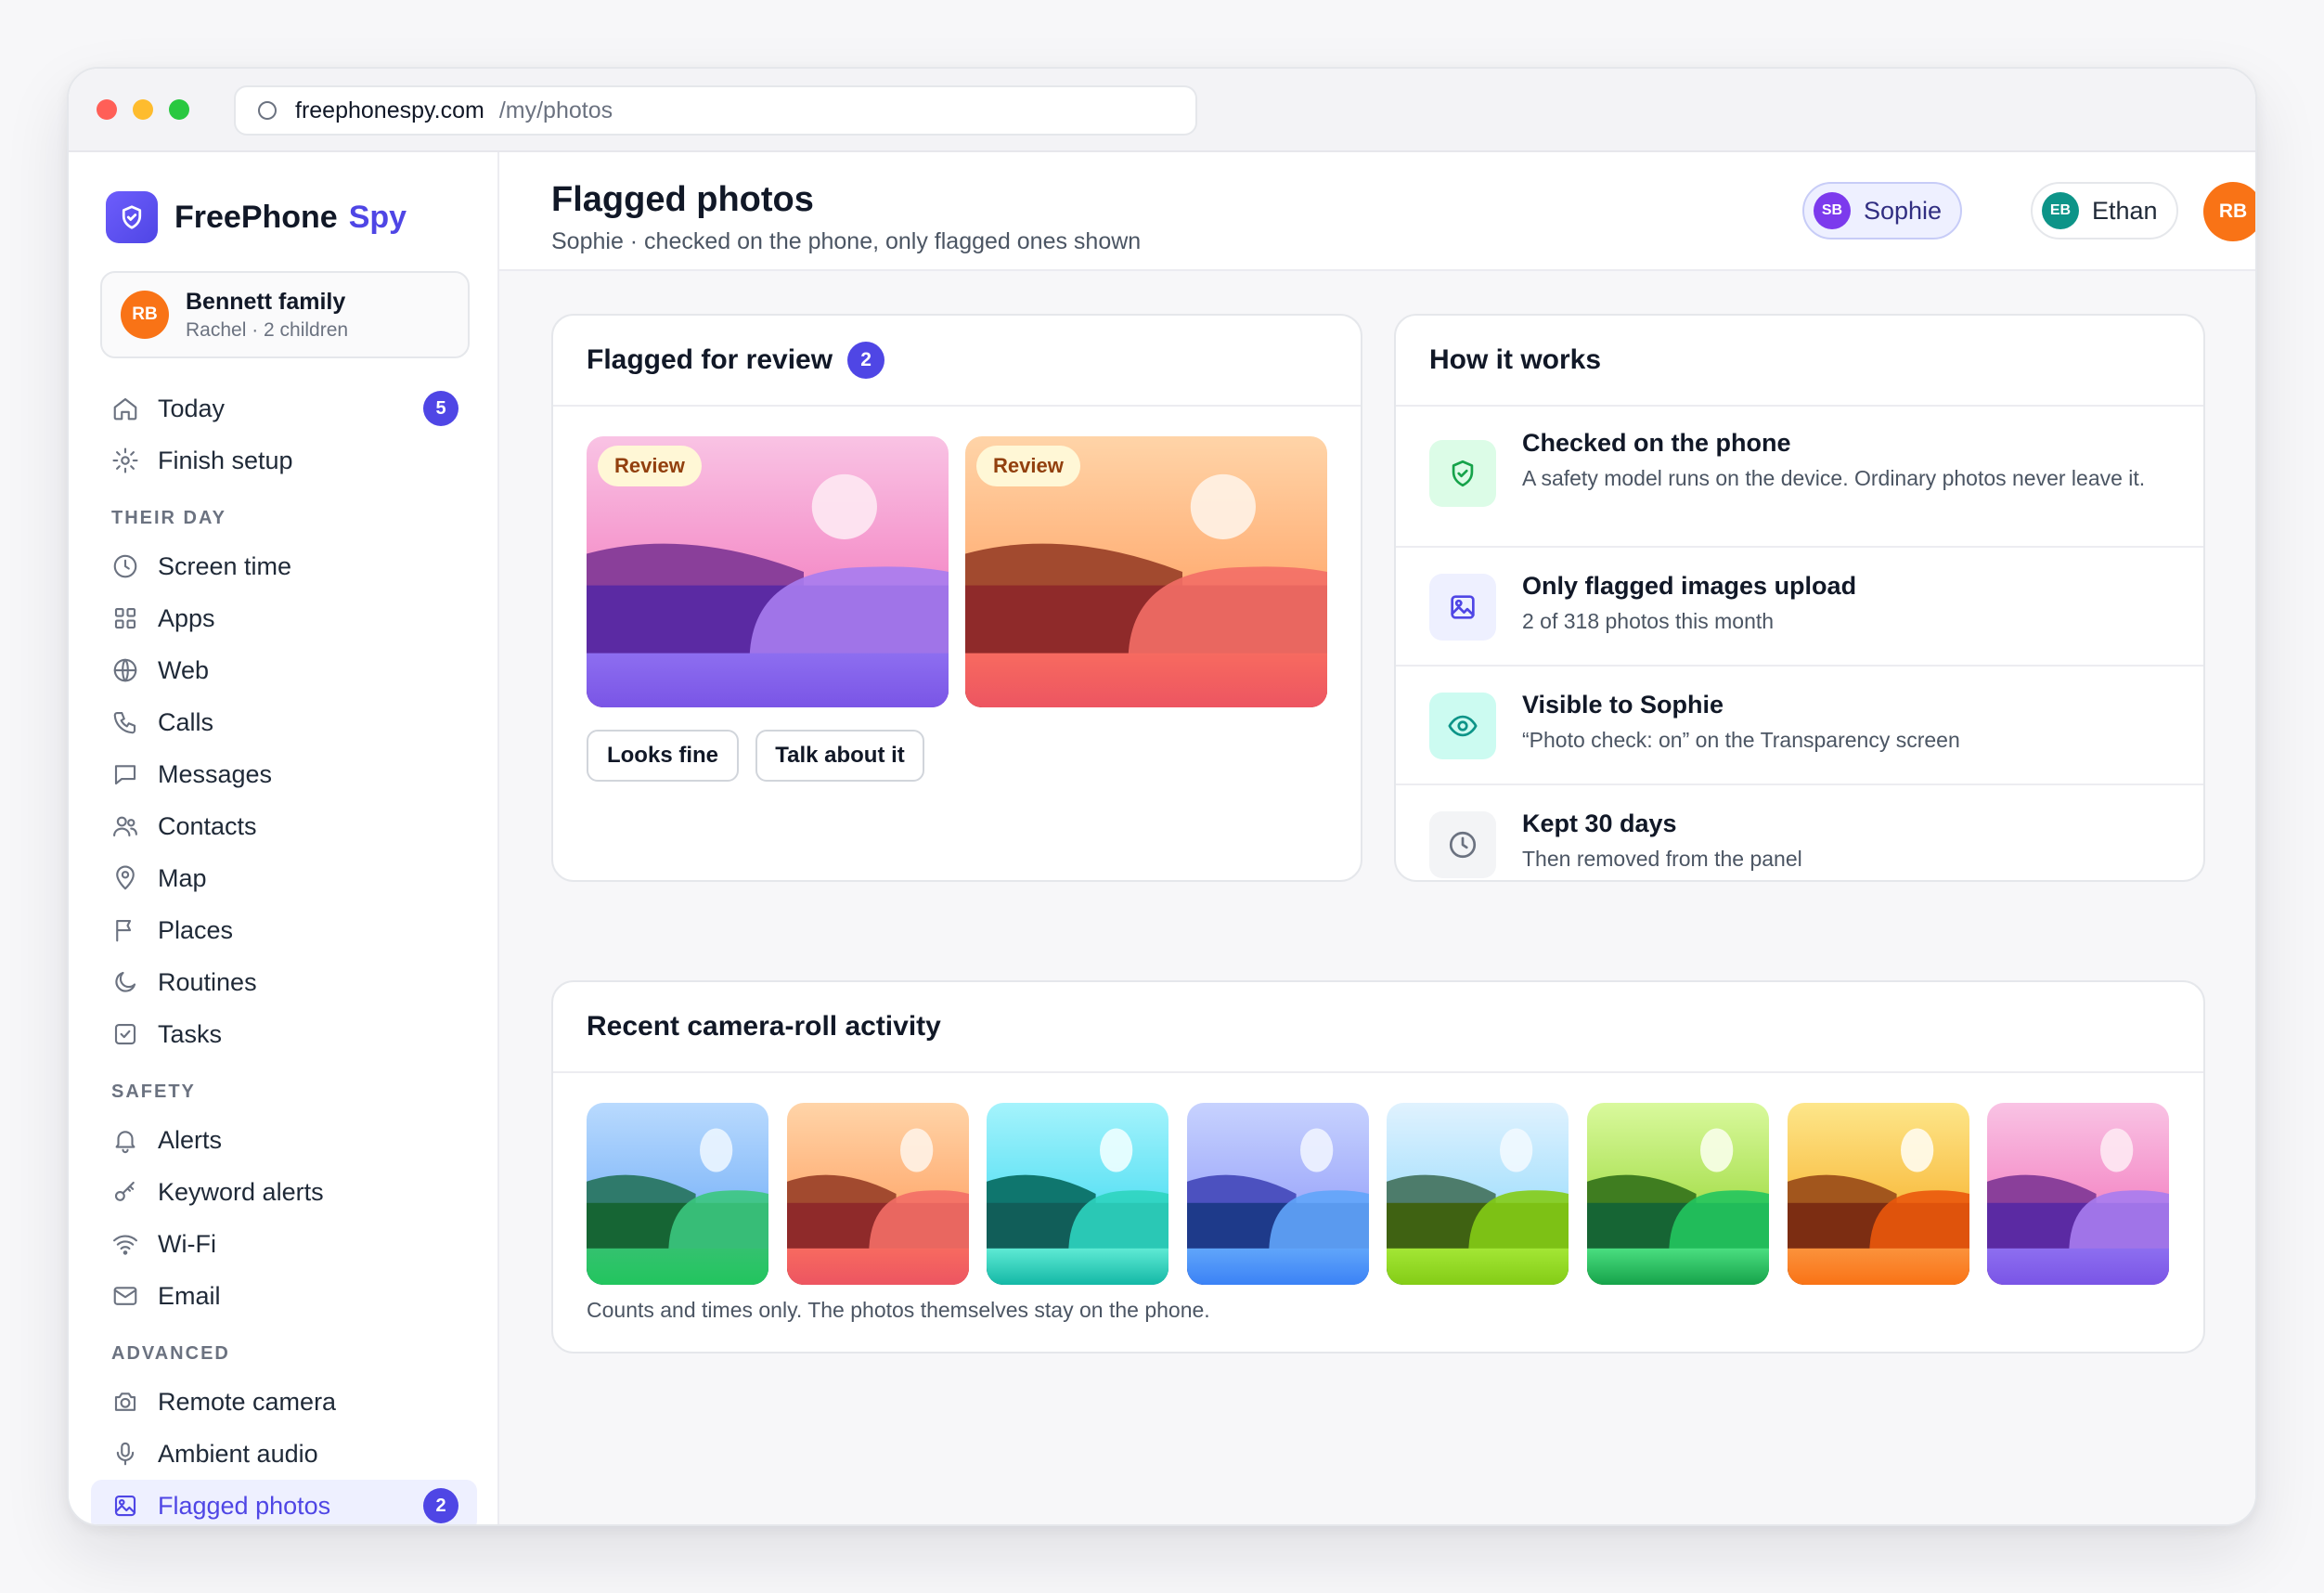  I want to click on sidebar-item-today: Today 5, so click(284, 408).